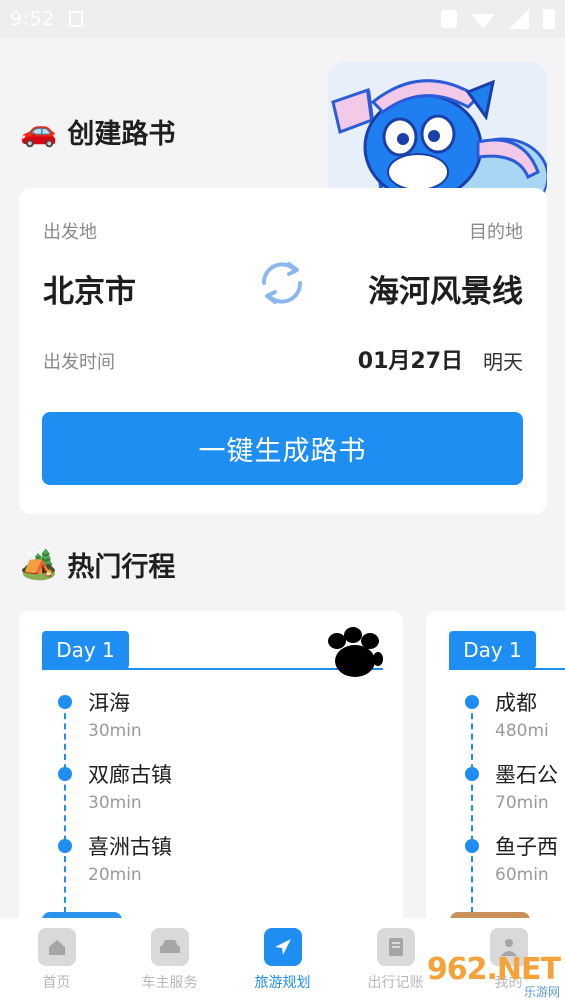  I want to click on itinerary-card: Day 1 成都 480mi 墨石公 70min 鱼子西 60min, so click(495, 776).